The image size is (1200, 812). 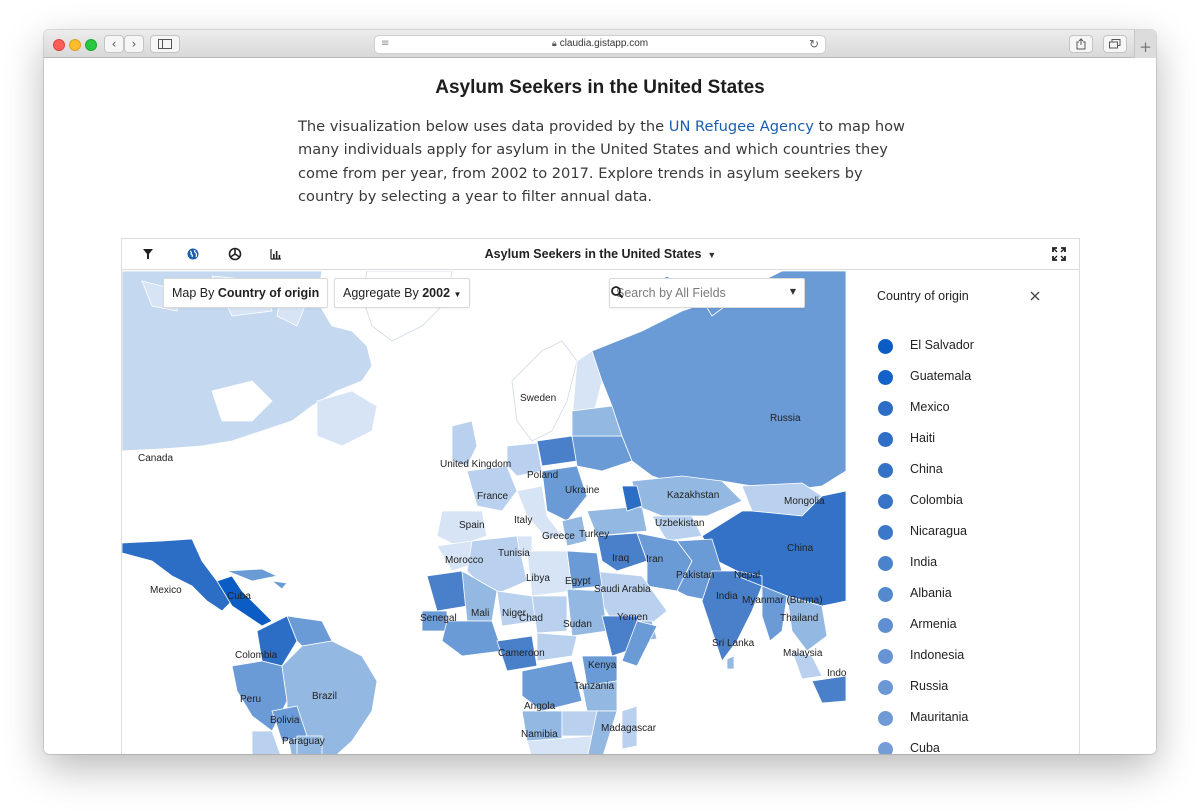 What do you see at coordinates (727, 596) in the screenshot?
I see `country-label: India` at bounding box center [727, 596].